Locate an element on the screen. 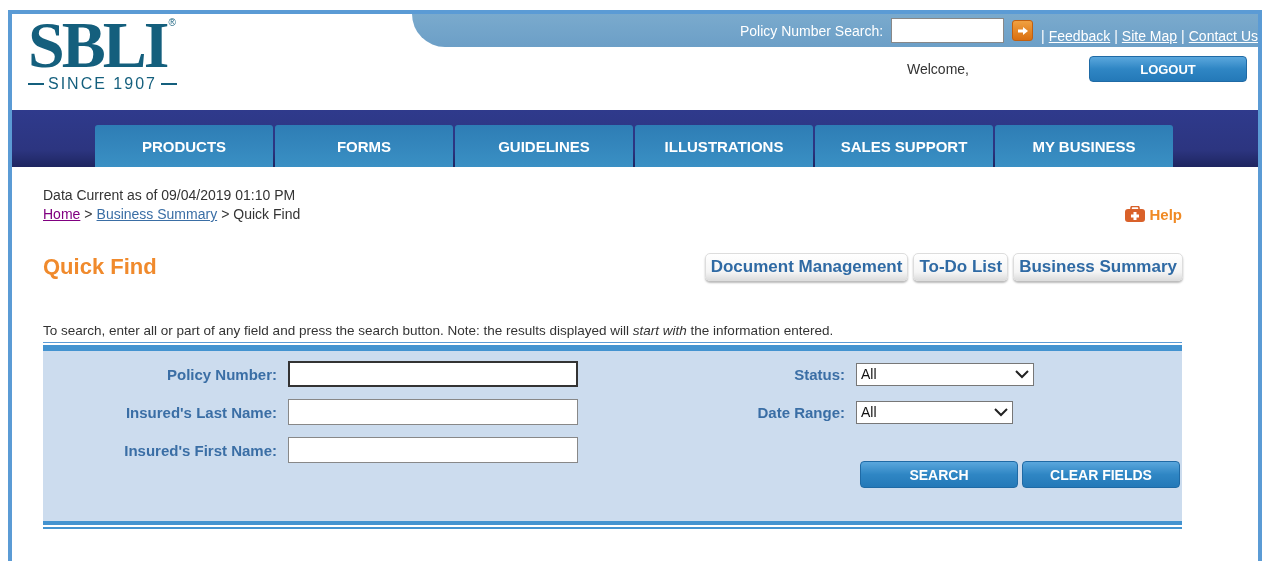 The height and width of the screenshot is (561, 1266). breadcrumb-link: Home is located at coordinates (62, 214).